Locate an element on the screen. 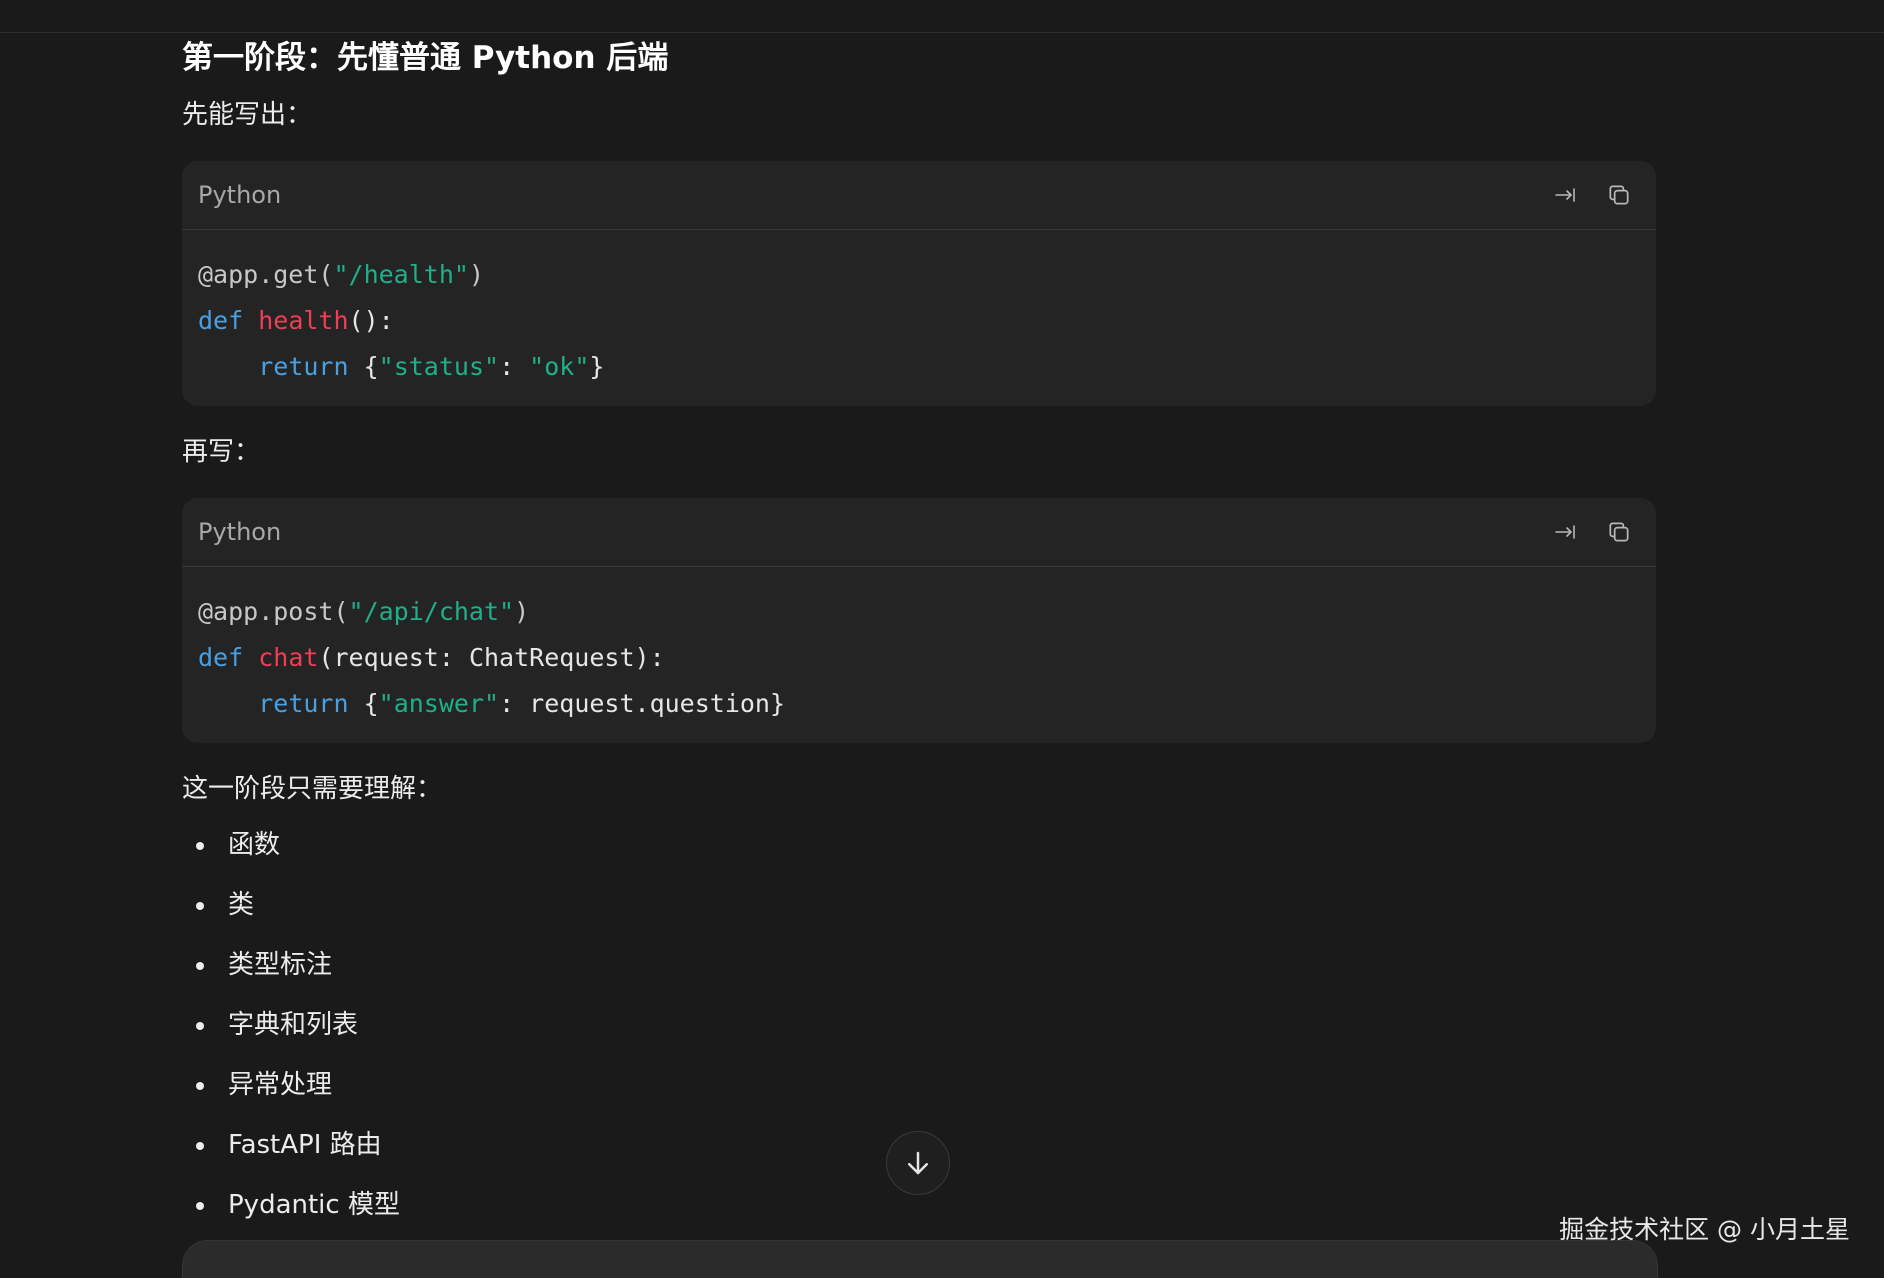 This screenshot has height=1278, width=1884. code-token: (): is located at coordinates (371, 320).